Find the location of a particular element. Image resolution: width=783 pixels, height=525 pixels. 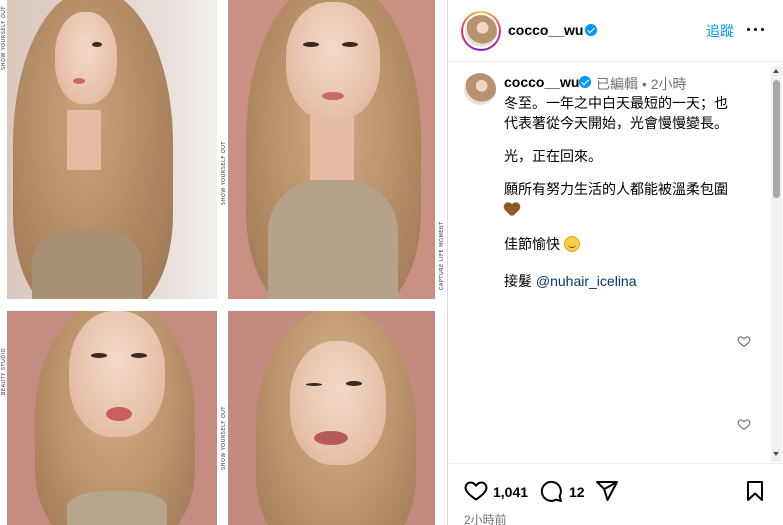

action-bar: 1,041 12 2小時前 is located at coordinates (615, 494).